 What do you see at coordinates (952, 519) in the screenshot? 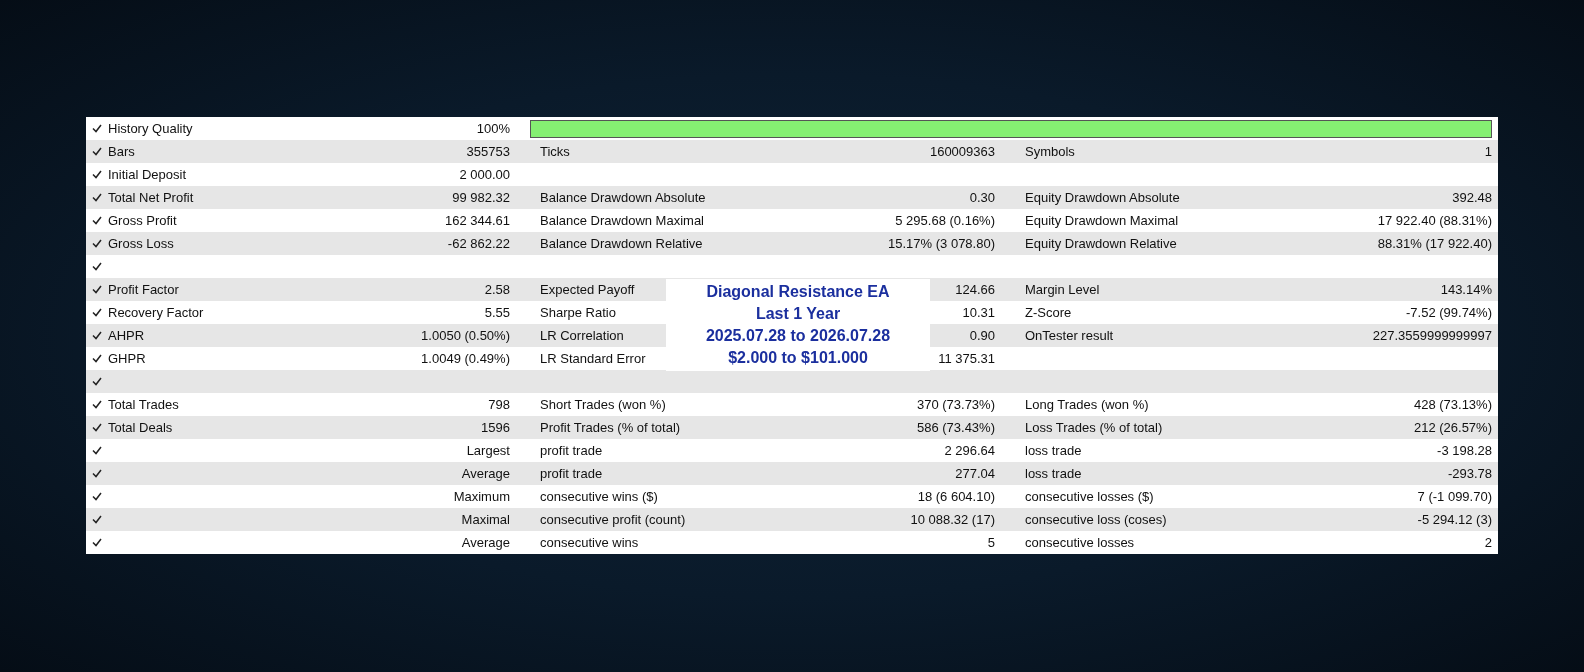
I see `metric-value: 10 088.32 (17)` at bounding box center [952, 519].